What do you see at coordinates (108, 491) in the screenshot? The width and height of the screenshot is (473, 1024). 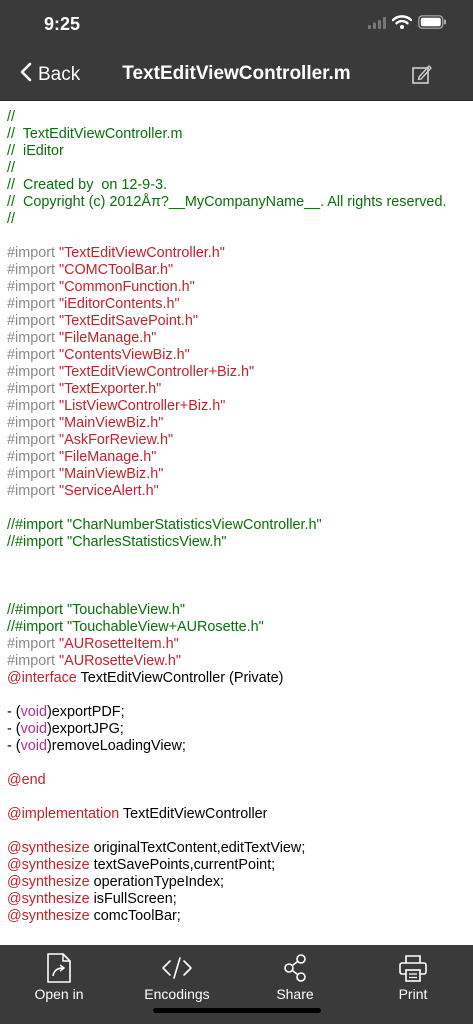 I see `code-token: "ServiceAlert.h"` at bounding box center [108, 491].